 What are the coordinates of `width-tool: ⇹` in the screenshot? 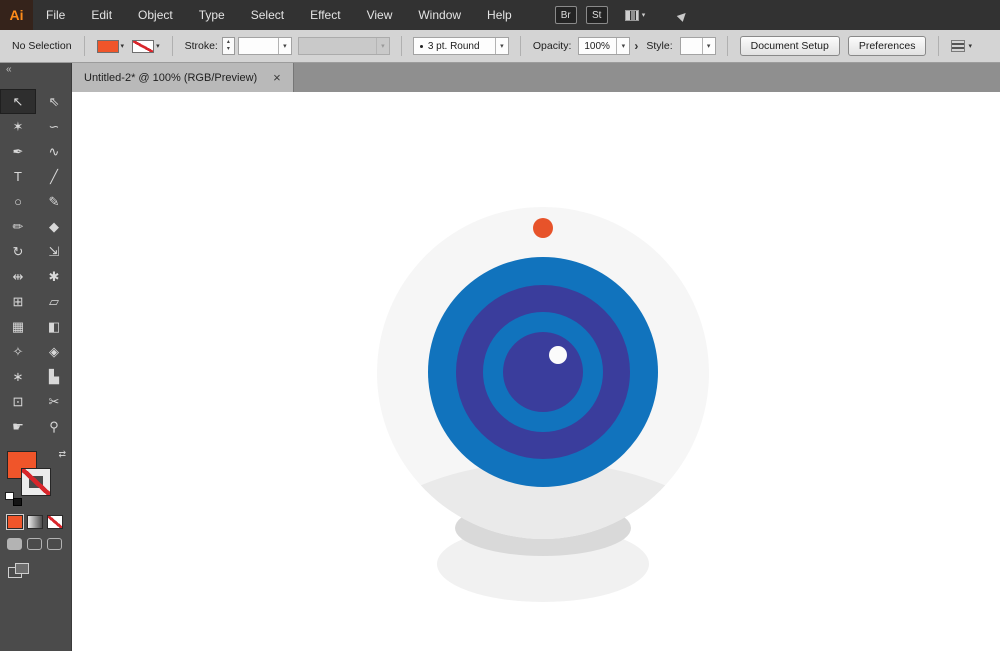 It's located at (18, 276).